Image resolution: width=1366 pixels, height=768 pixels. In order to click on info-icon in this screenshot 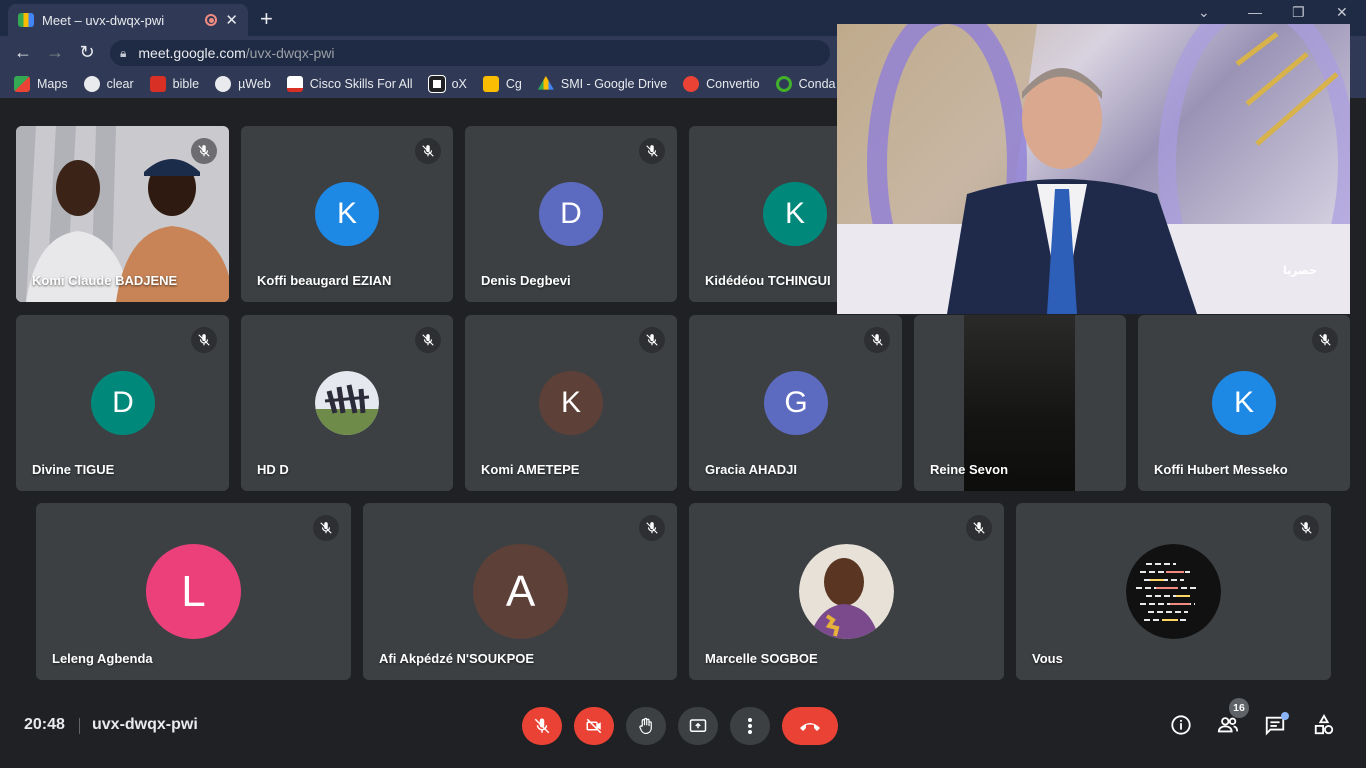, I will do `click(1181, 725)`.